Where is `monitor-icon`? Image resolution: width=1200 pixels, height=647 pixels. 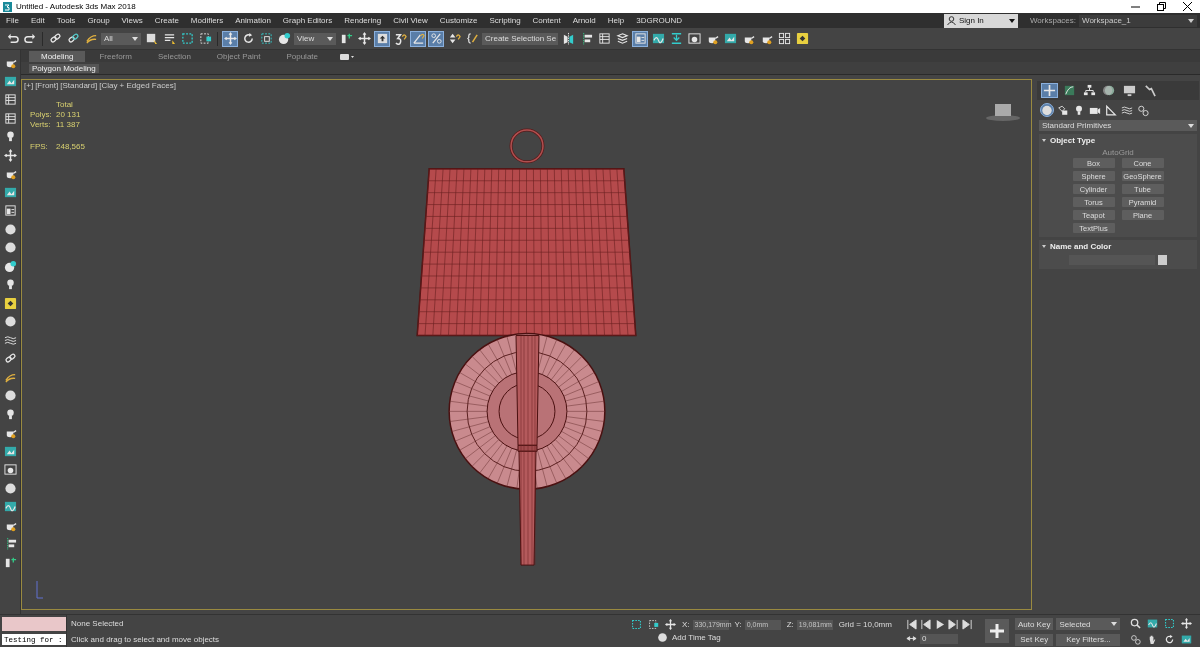
monitor-icon is located at coordinates (1129, 90).